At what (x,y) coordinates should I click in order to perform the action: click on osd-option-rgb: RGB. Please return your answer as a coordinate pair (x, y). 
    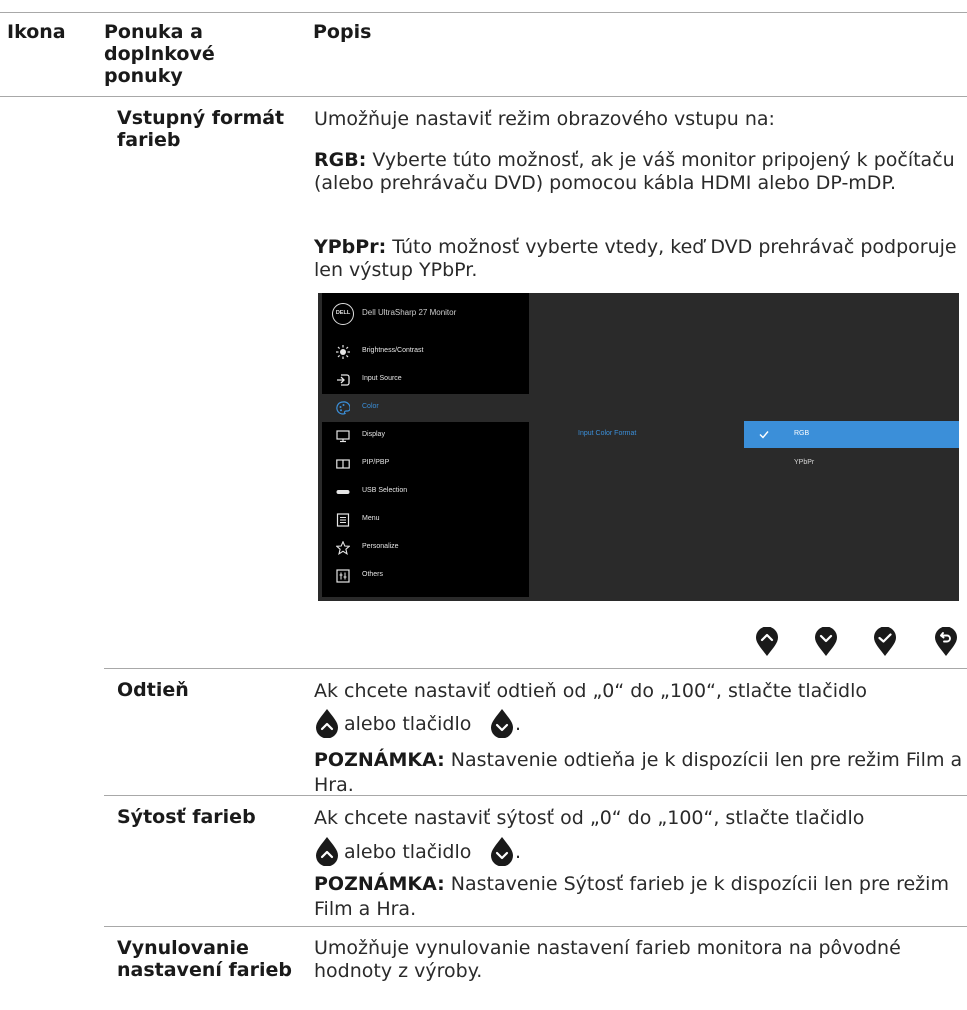
    Looking at the image, I should click on (851, 434).